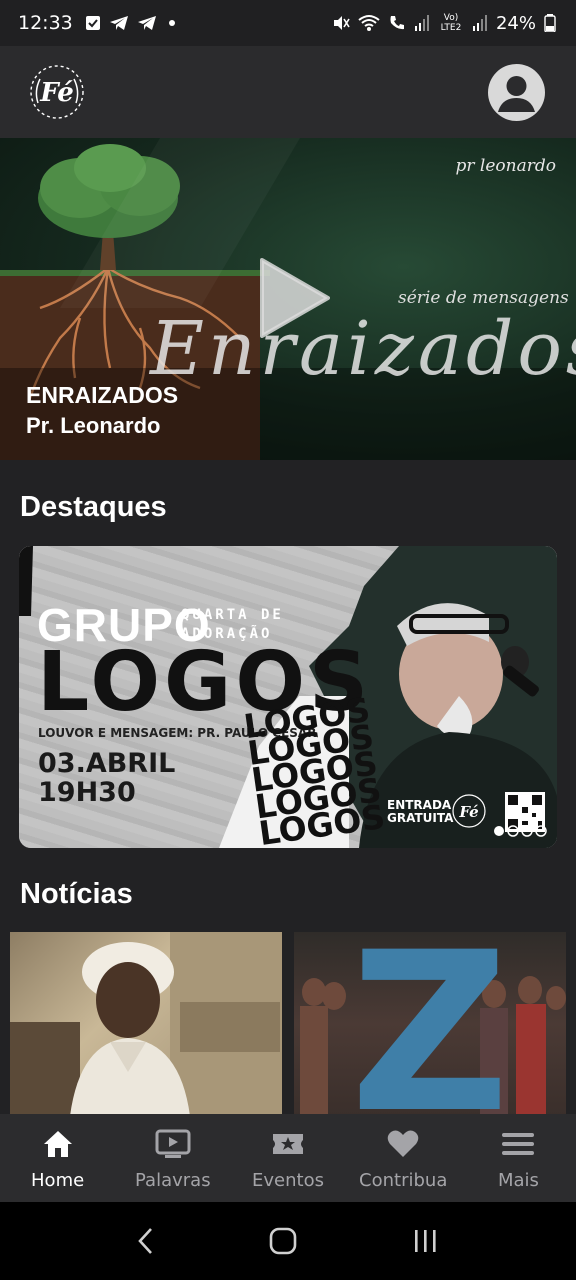 This screenshot has height=1280, width=576. Describe the element at coordinates (515, 23) in the screenshot. I see `battery-percent: 24%` at that location.